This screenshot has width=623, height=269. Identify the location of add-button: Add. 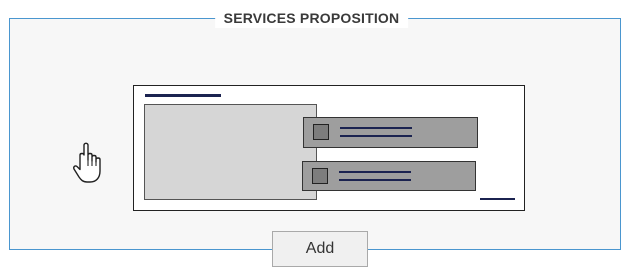
(320, 249).